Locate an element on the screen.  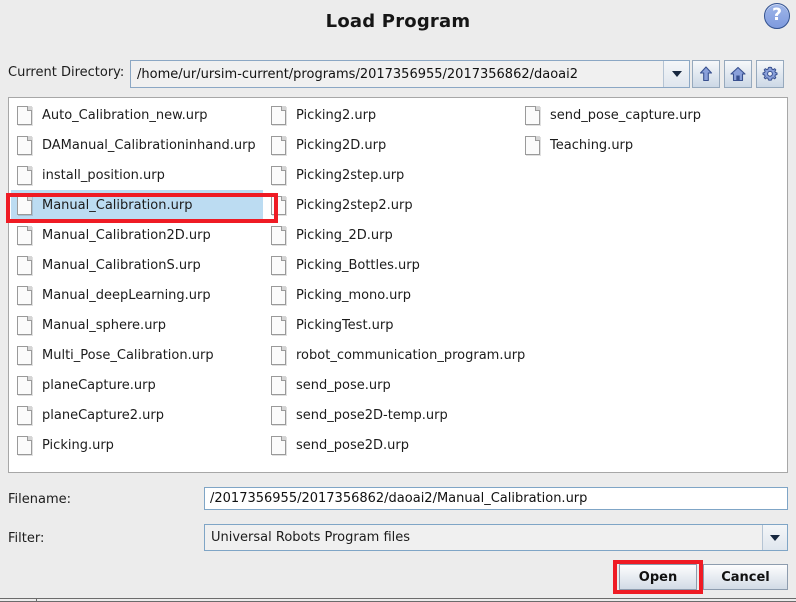
file-list-item-label: send_pose.urp is located at coordinates (343, 385).